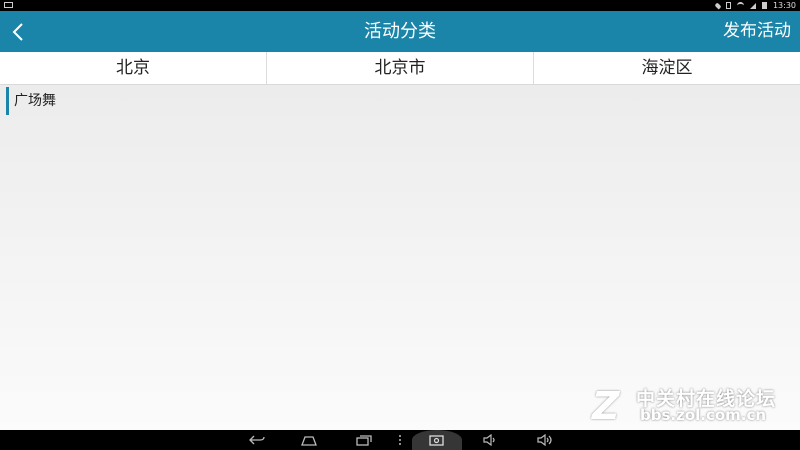 The image size is (800, 450). Describe the element at coordinates (400, 5) in the screenshot. I see `status-bar: 13:30` at that location.